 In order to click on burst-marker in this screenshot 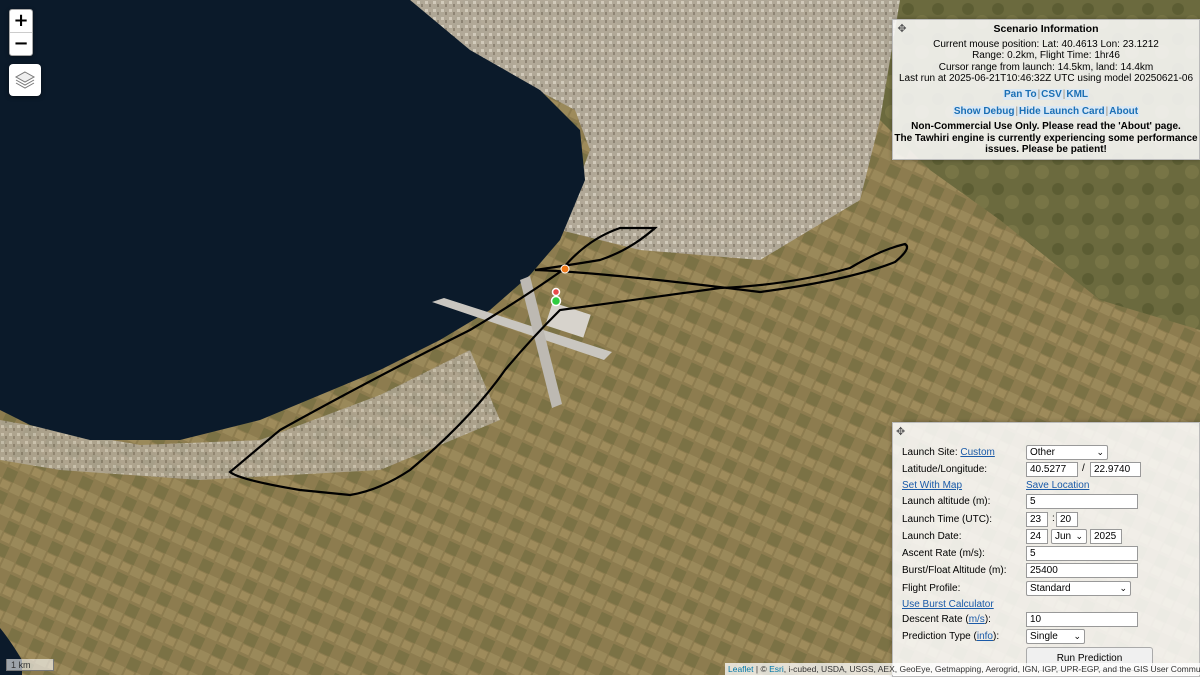, I will do `click(556, 292)`.